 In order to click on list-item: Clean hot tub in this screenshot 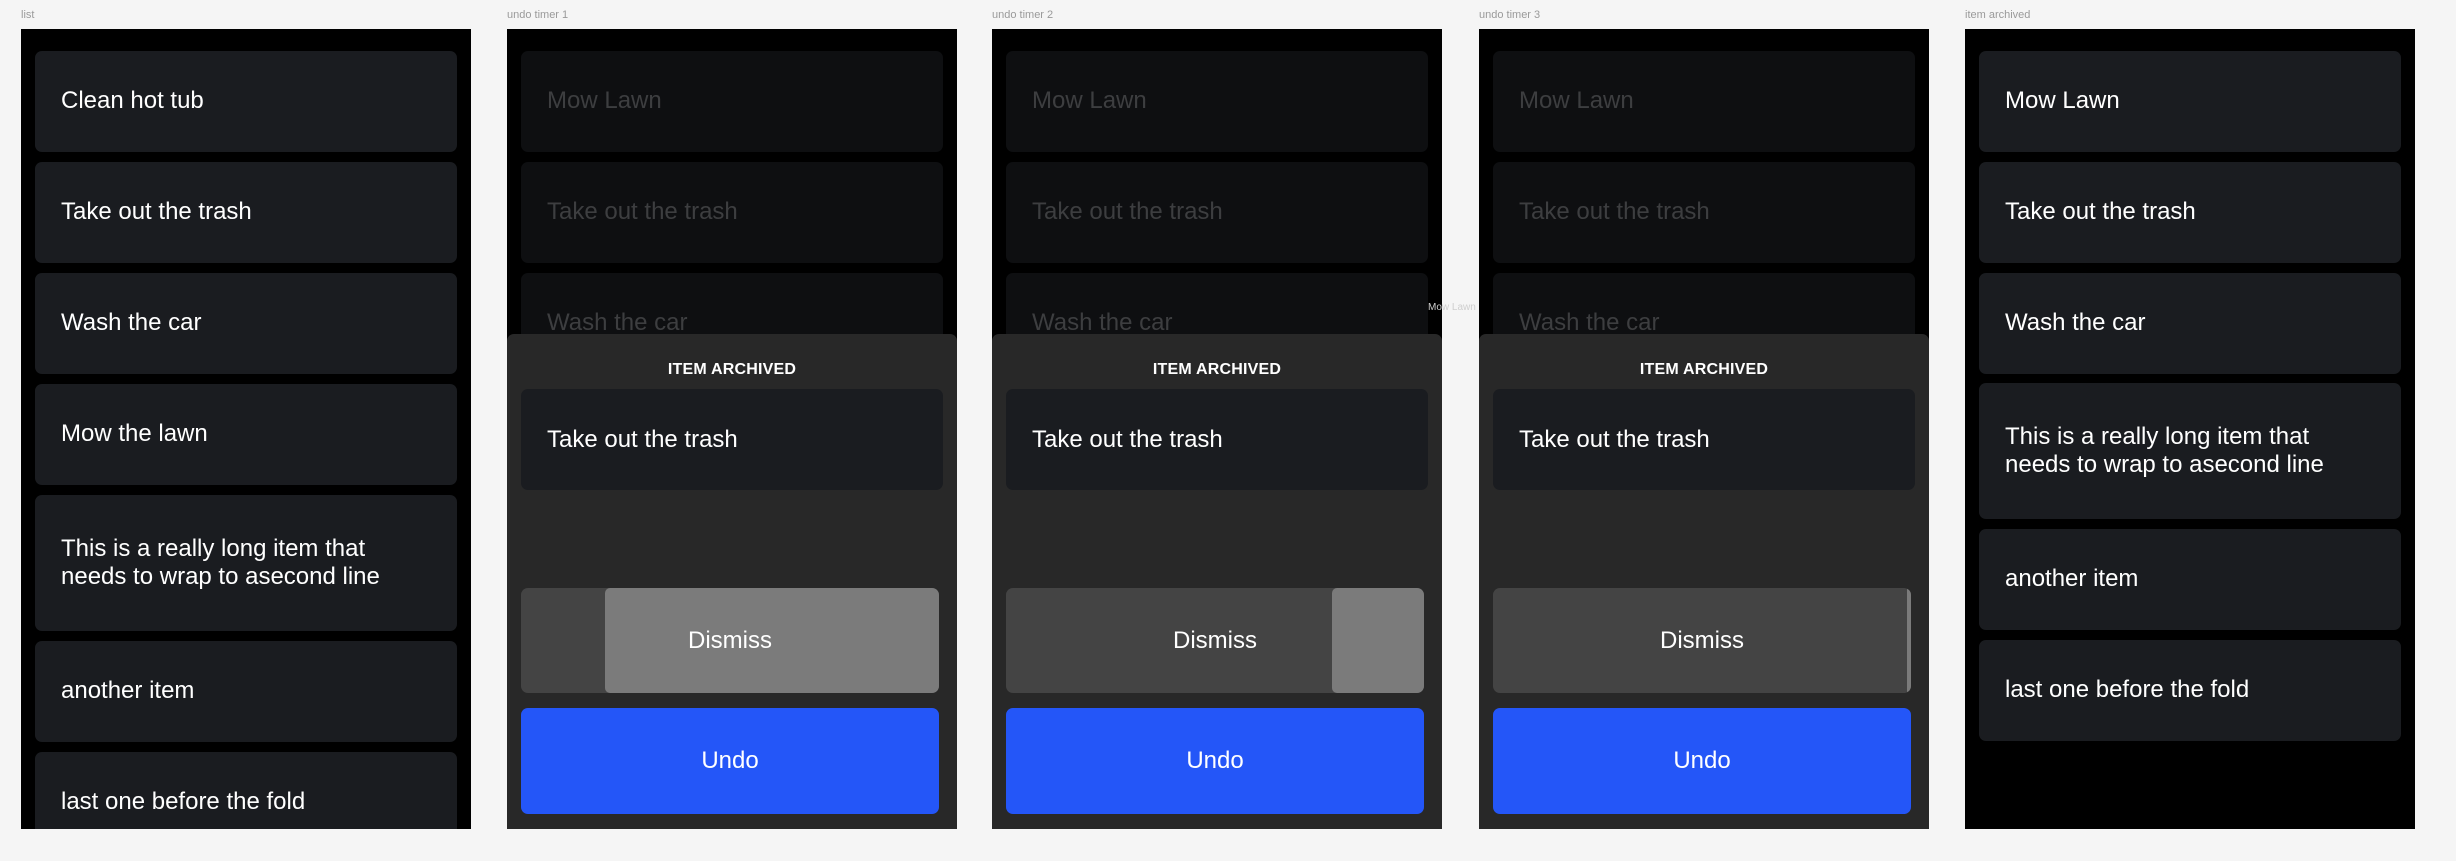, I will do `click(246, 101)`.